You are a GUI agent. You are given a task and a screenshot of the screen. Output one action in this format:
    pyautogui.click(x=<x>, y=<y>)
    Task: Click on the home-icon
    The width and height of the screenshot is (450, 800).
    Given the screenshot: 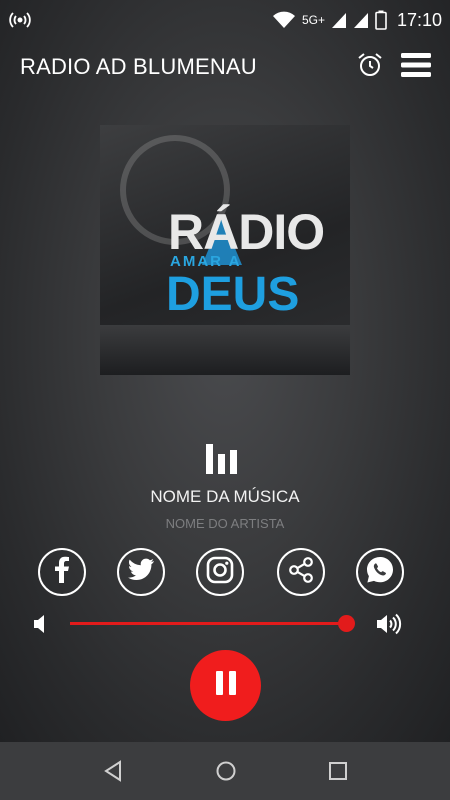 What is the action you would take?
    pyautogui.click(x=226, y=773)
    